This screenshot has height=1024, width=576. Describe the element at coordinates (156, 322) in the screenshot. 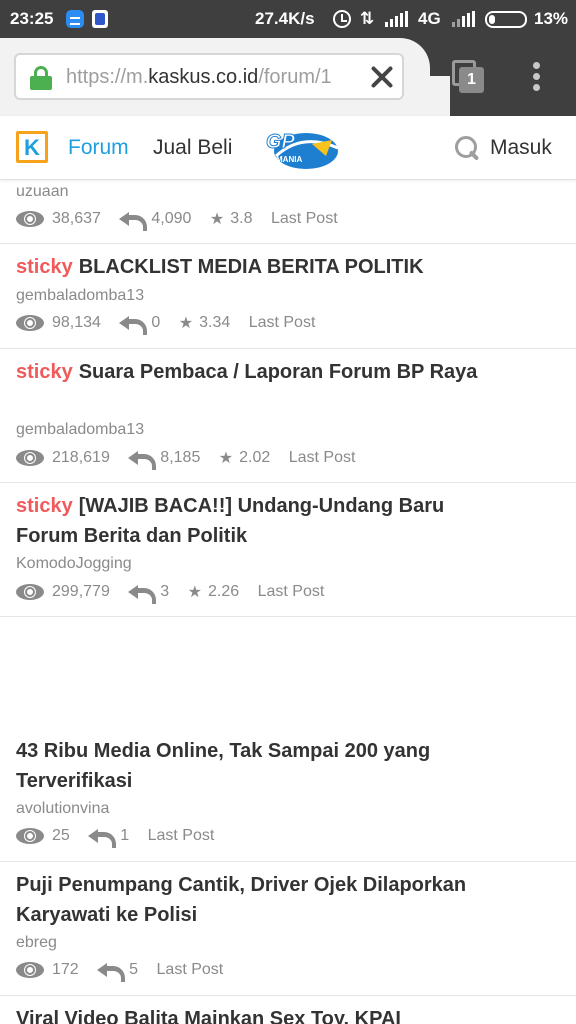

I see `replies-count: 0` at that location.